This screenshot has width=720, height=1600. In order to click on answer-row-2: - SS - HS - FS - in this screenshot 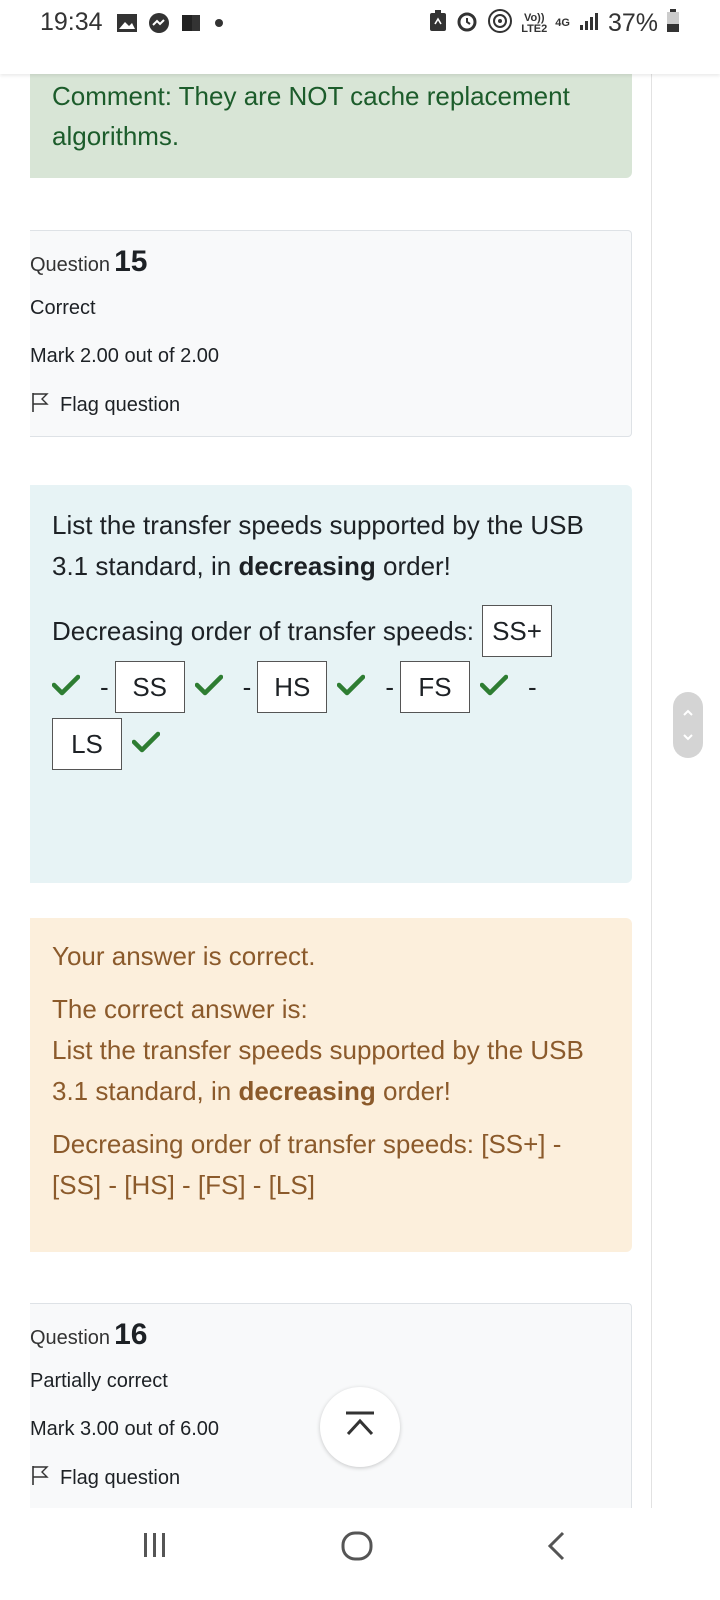, I will do `click(294, 687)`.